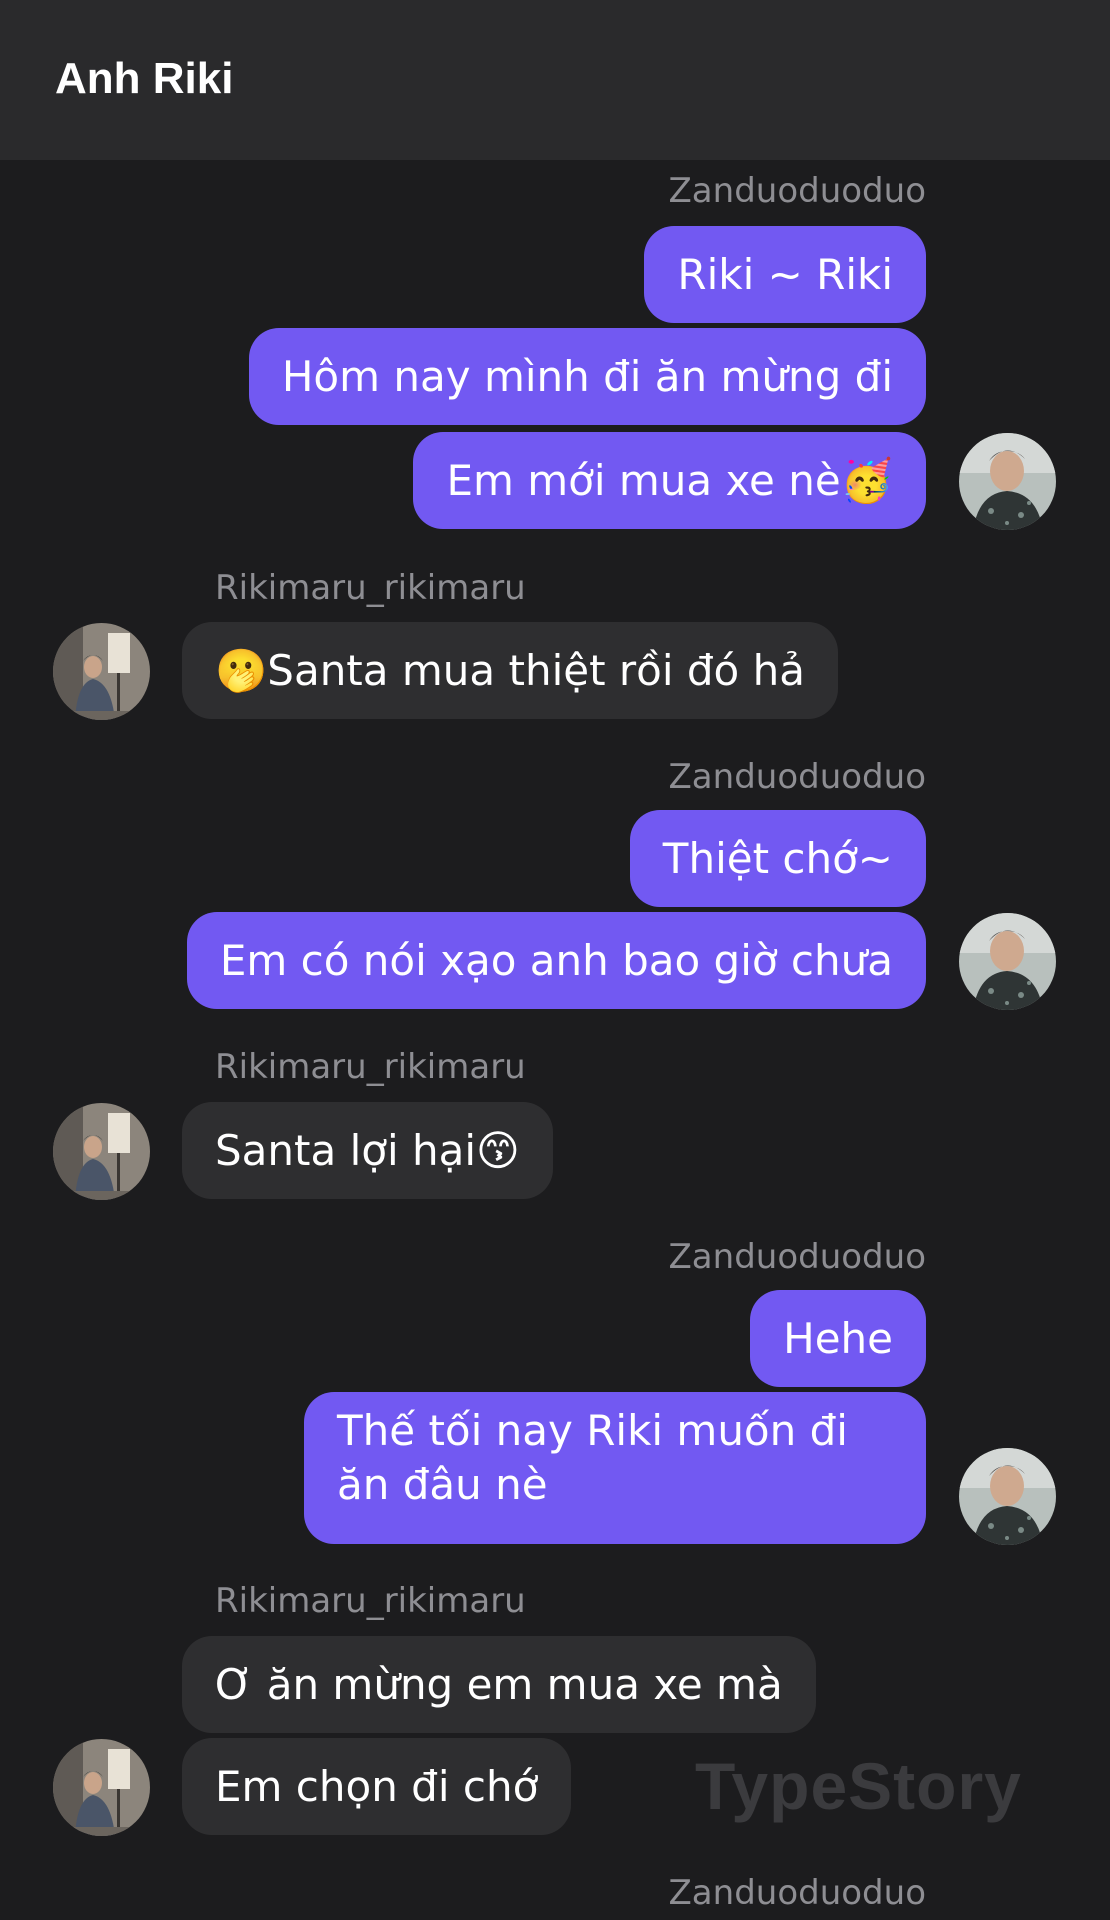 This screenshot has width=1110, height=1920. I want to click on message-bubble-outgoing: Hehe, so click(838, 1338).